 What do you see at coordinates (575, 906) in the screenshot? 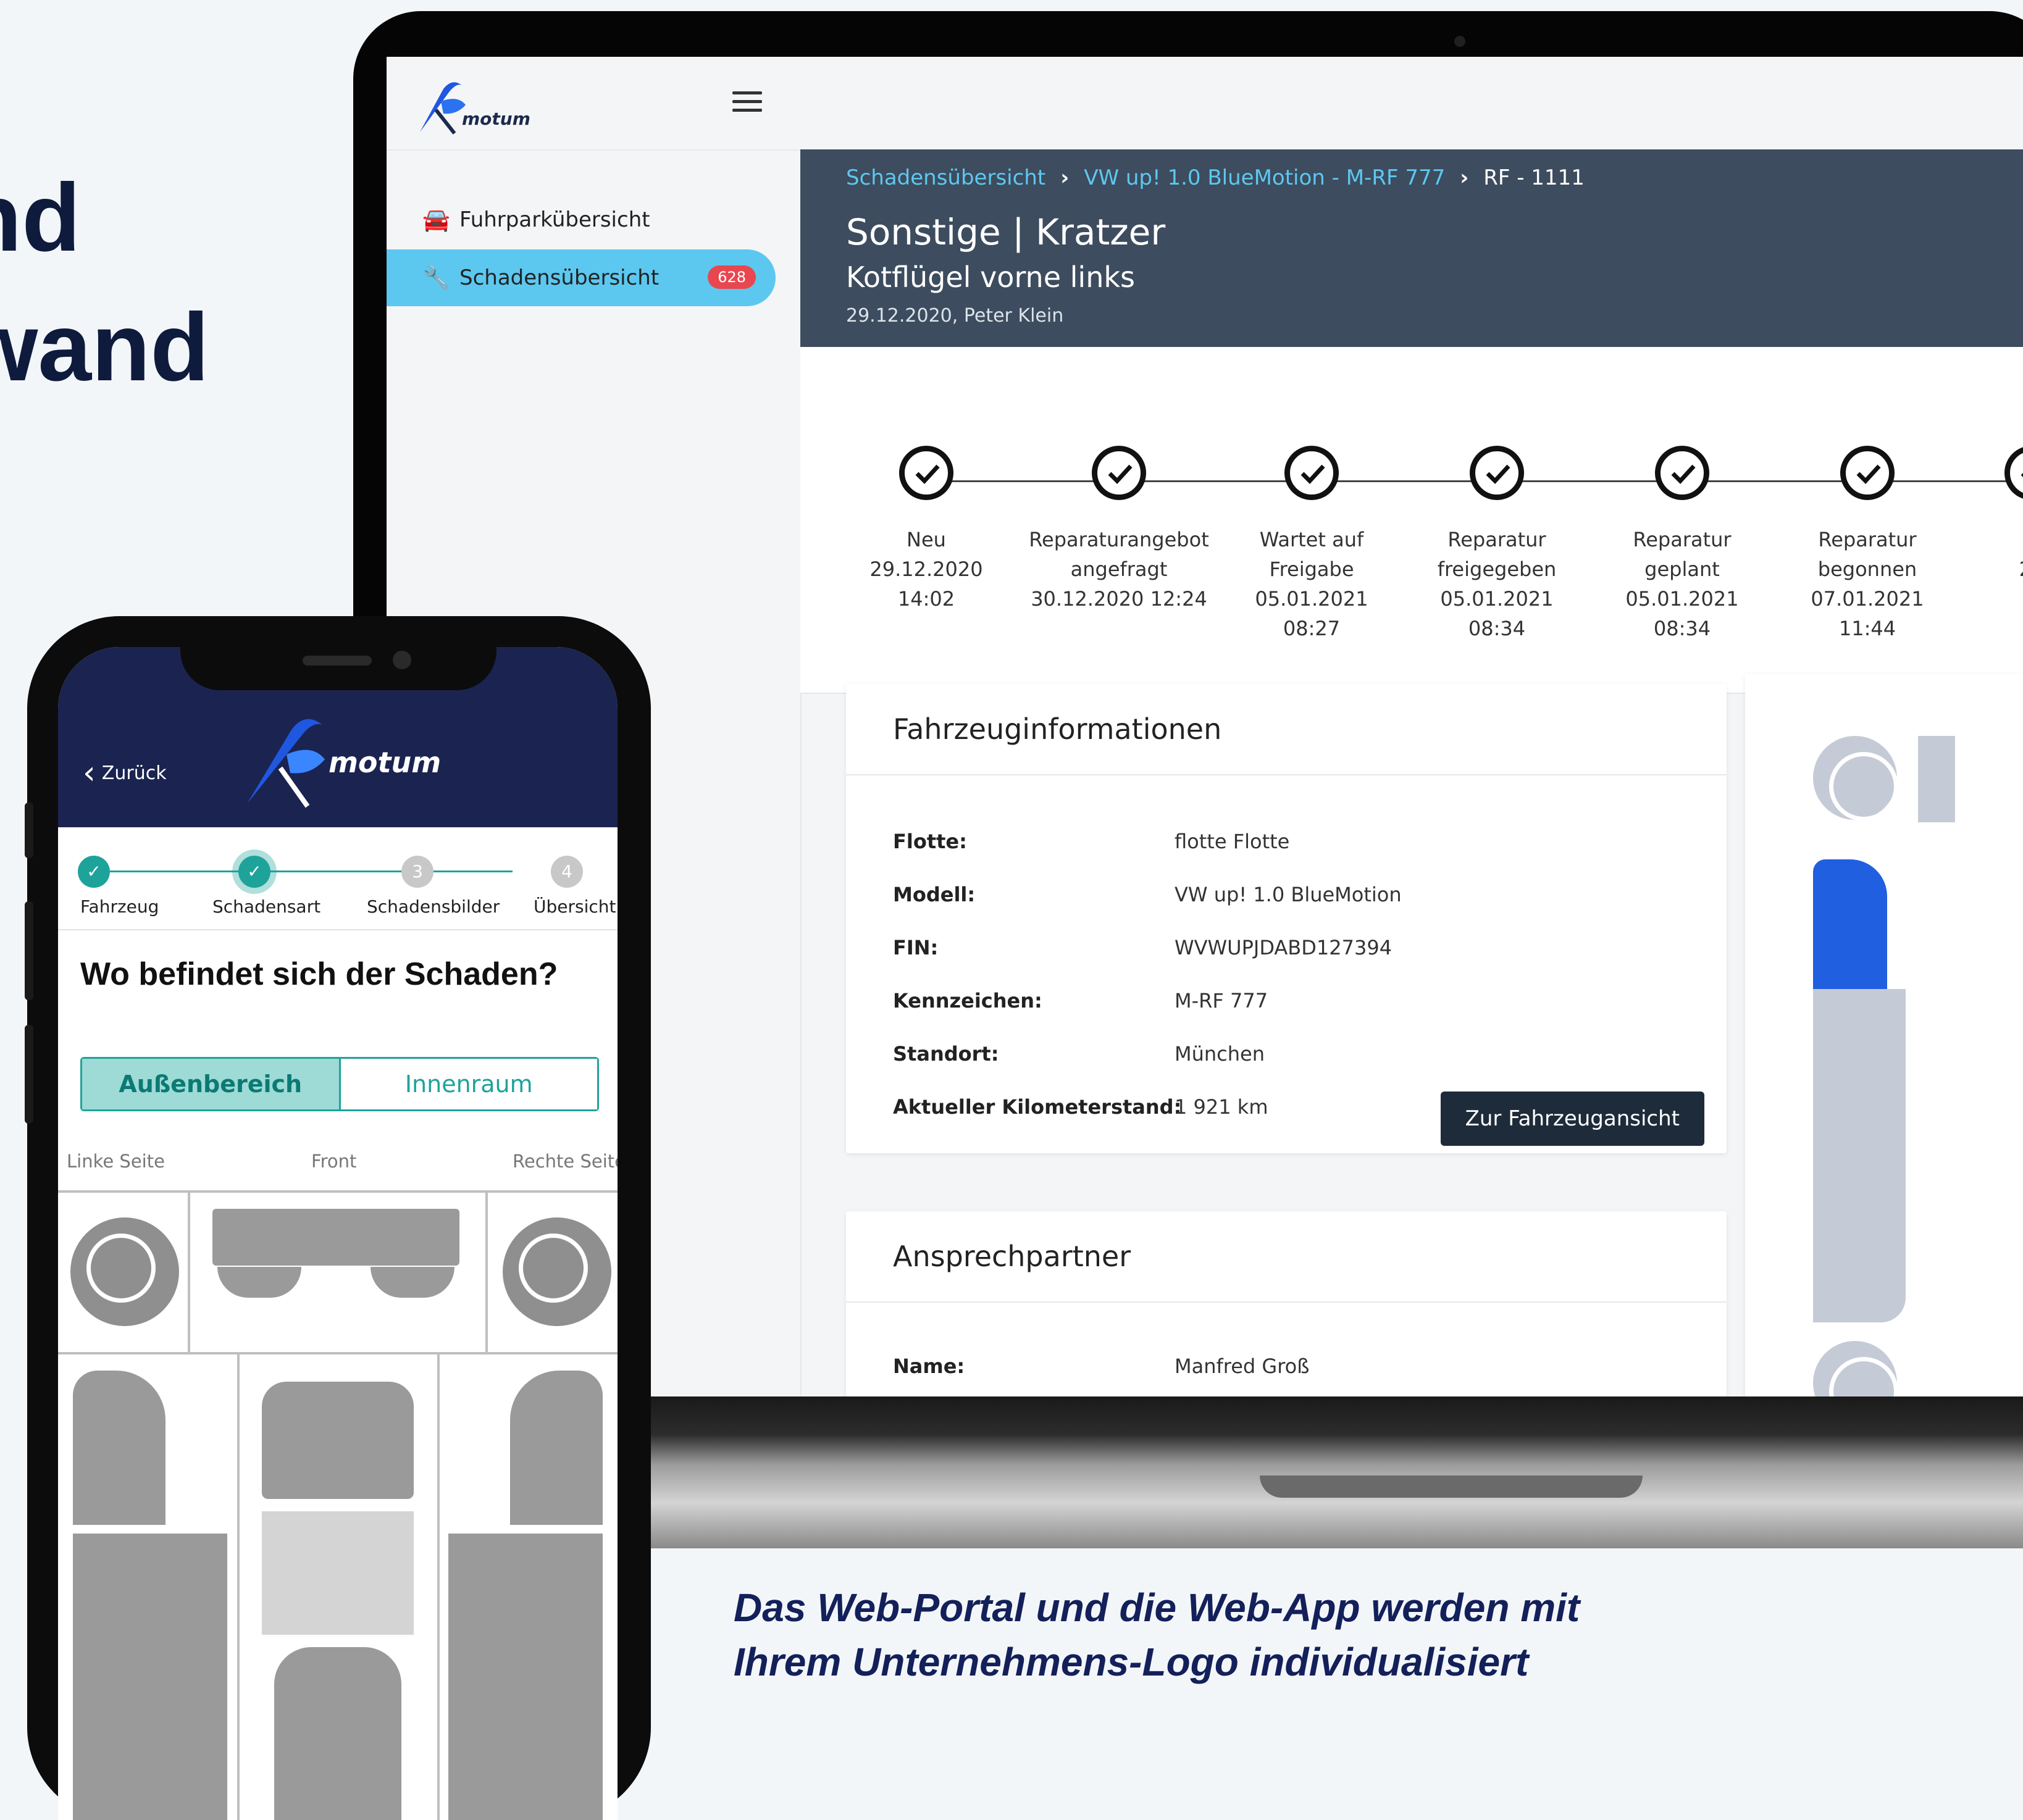
I see `step-label: Übersicht` at bounding box center [575, 906].